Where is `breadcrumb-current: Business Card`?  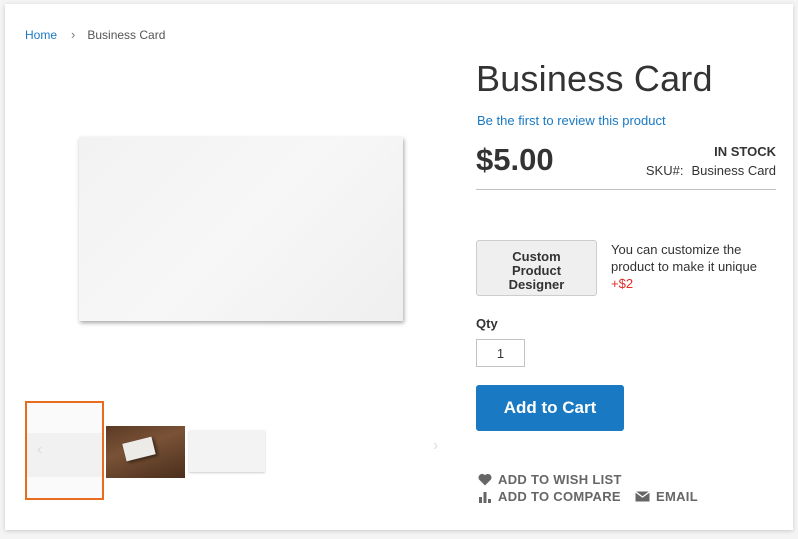
breadcrumb-current: Business Card is located at coordinates (126, 34).